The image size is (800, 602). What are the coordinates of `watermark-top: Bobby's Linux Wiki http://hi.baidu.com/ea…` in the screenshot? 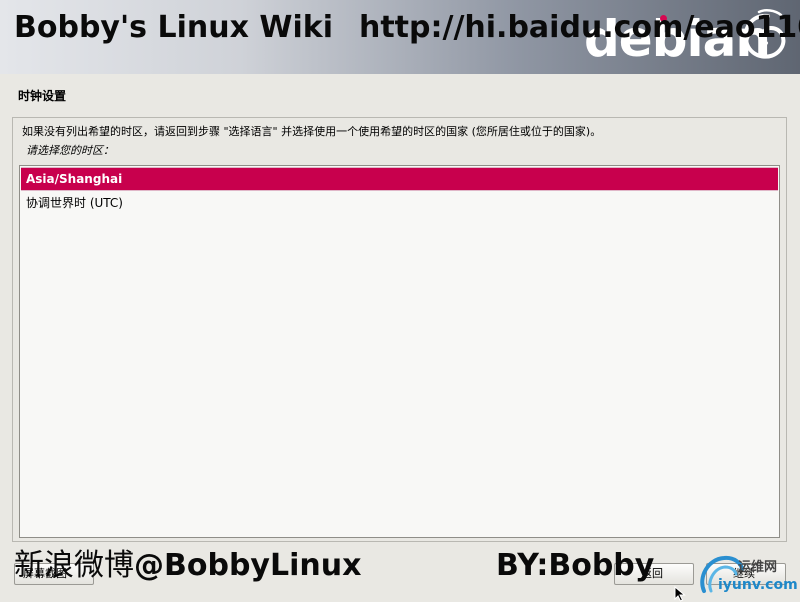 It's located at (407, 28).